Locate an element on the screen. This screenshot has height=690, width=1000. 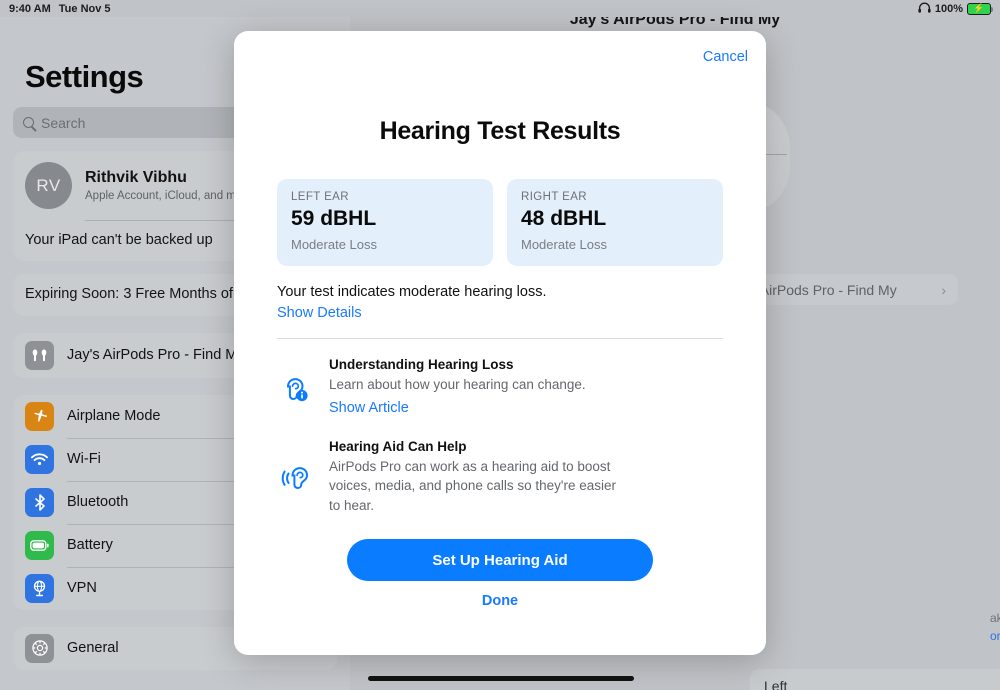
modal-title: Hearing Test Results is located at coordinates (500, 131).